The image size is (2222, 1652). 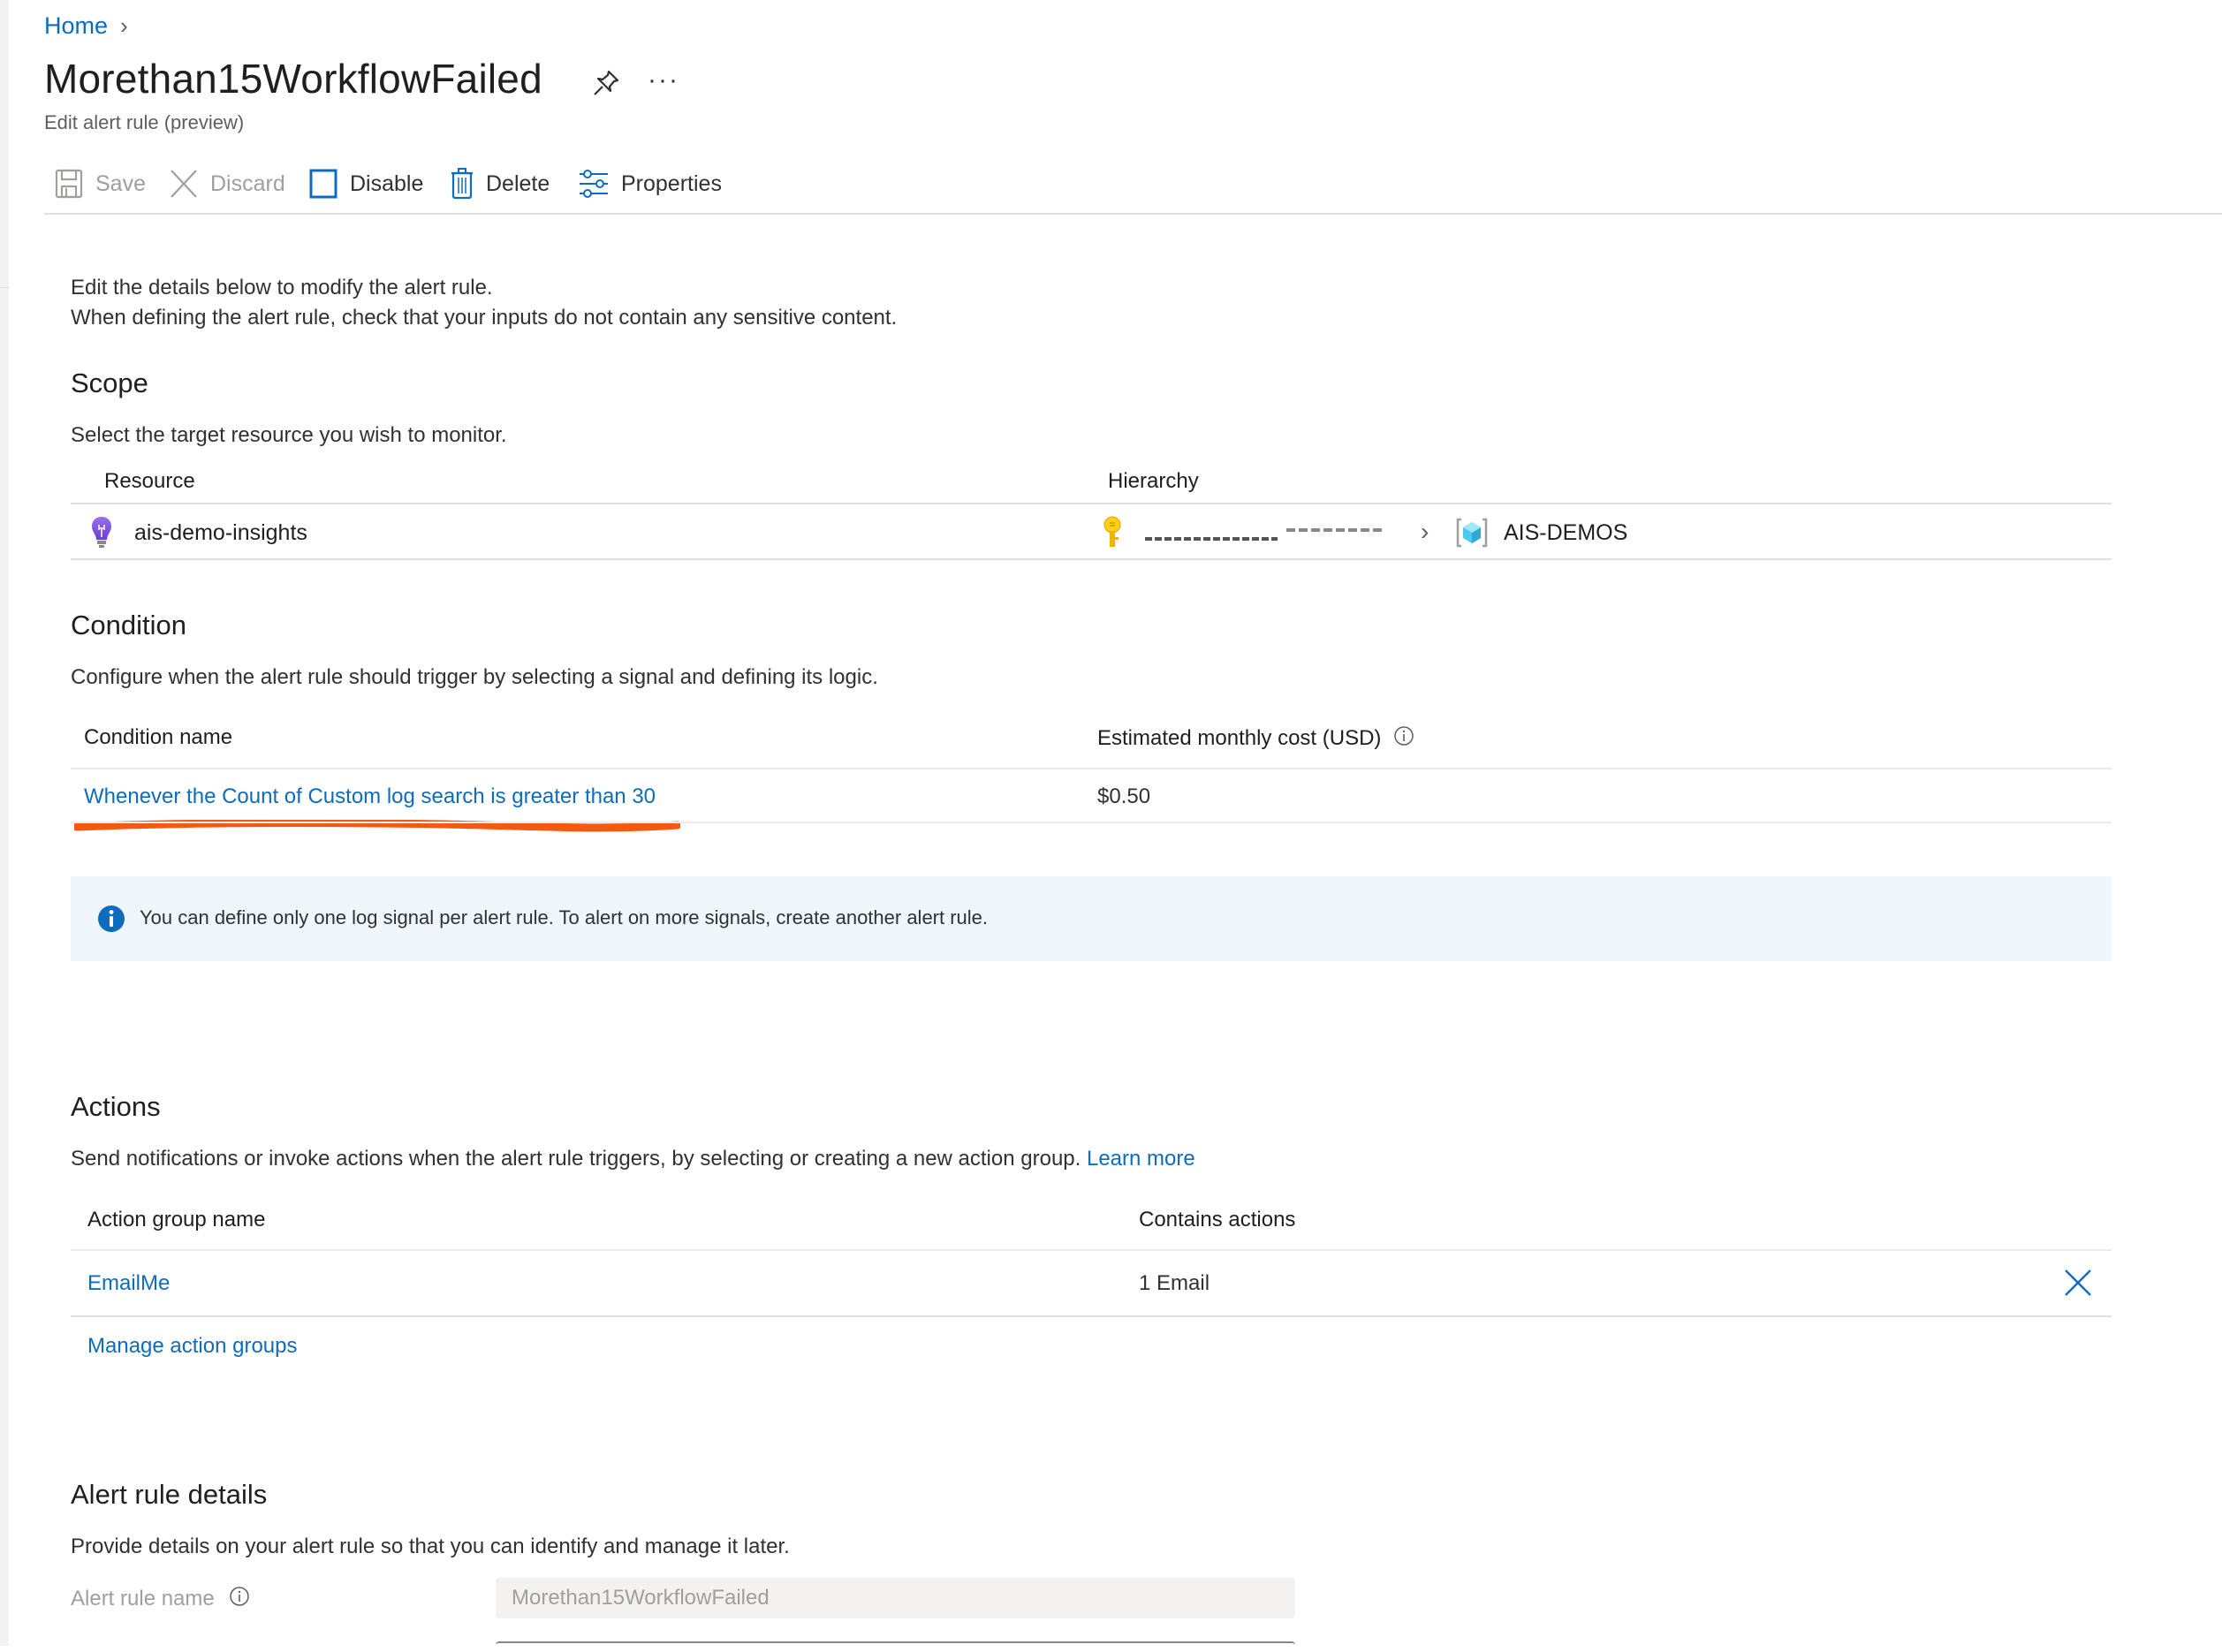 What do you see at coordinates (128, 625) in the screenshot?
I see `condition-heading: Condition` at bounding box center [128, 625].